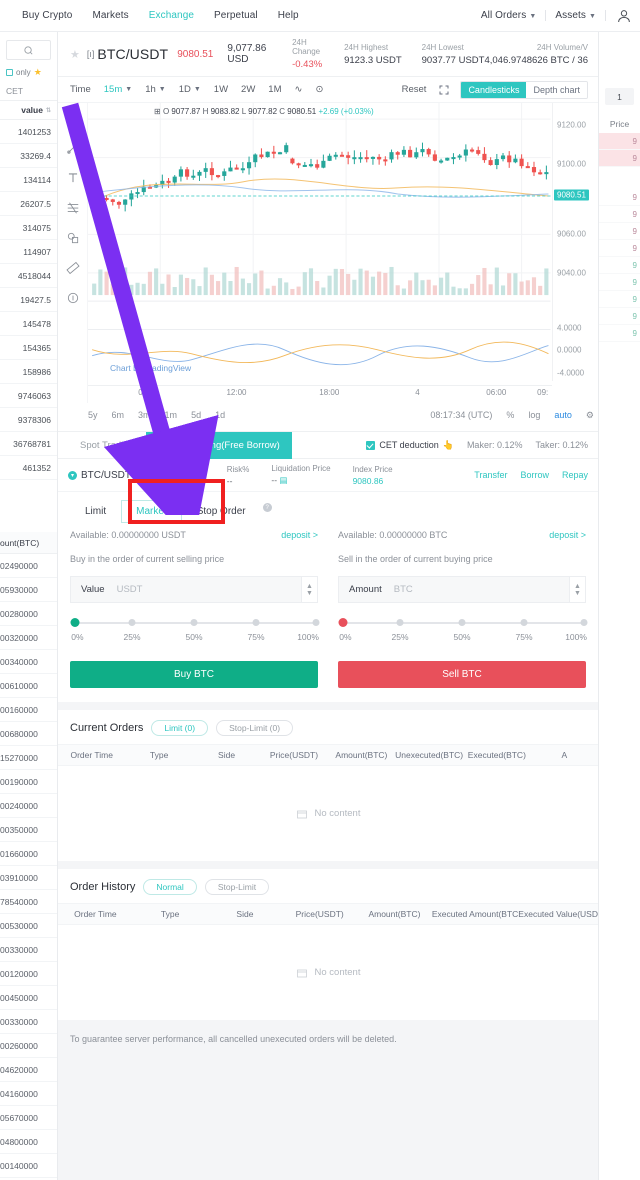 The image size is (640, 1180). What do you see at coordinates (171, 415) in the screenshot?
I see `range-1m: 1m` at bounding box center [171, 415].